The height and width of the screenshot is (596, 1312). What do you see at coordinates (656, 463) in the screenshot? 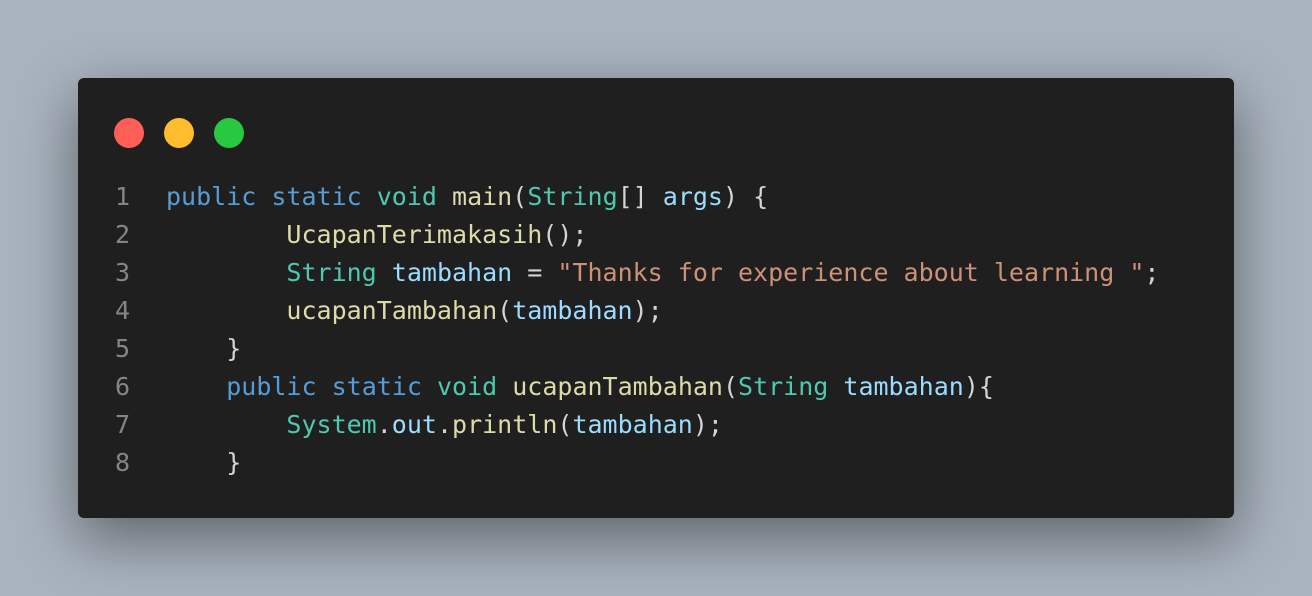
I see `code-line: 8 }` at bounding box center [656, 463].